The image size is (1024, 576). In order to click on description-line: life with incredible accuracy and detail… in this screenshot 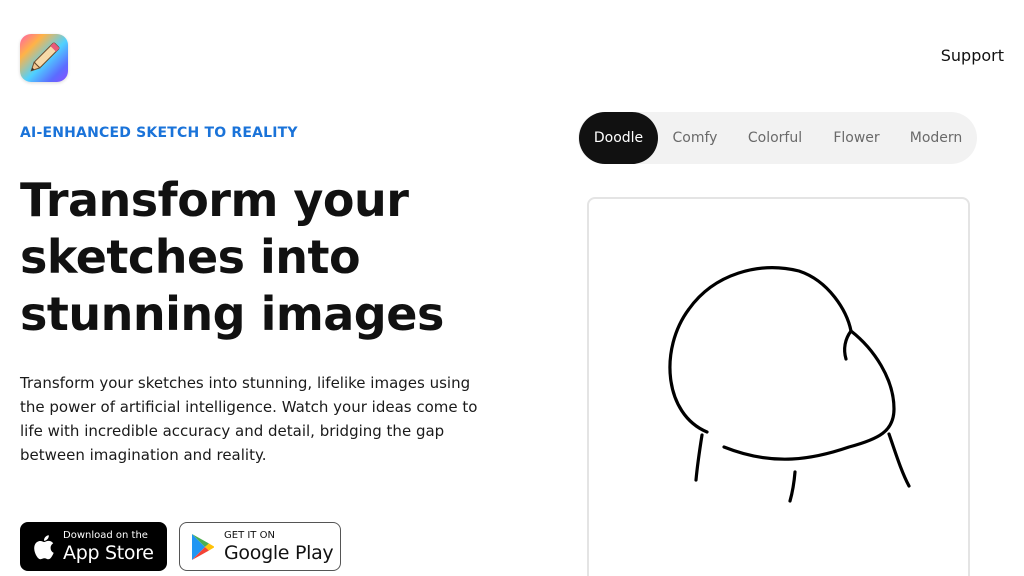, I will do `click(232, 431)`.